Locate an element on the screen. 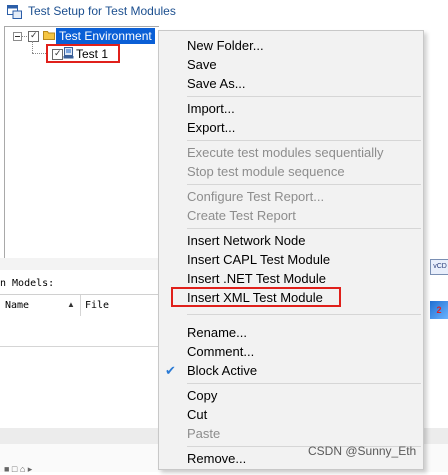  vcd-badge-icon: vCD is located at coordinates (439, 267).